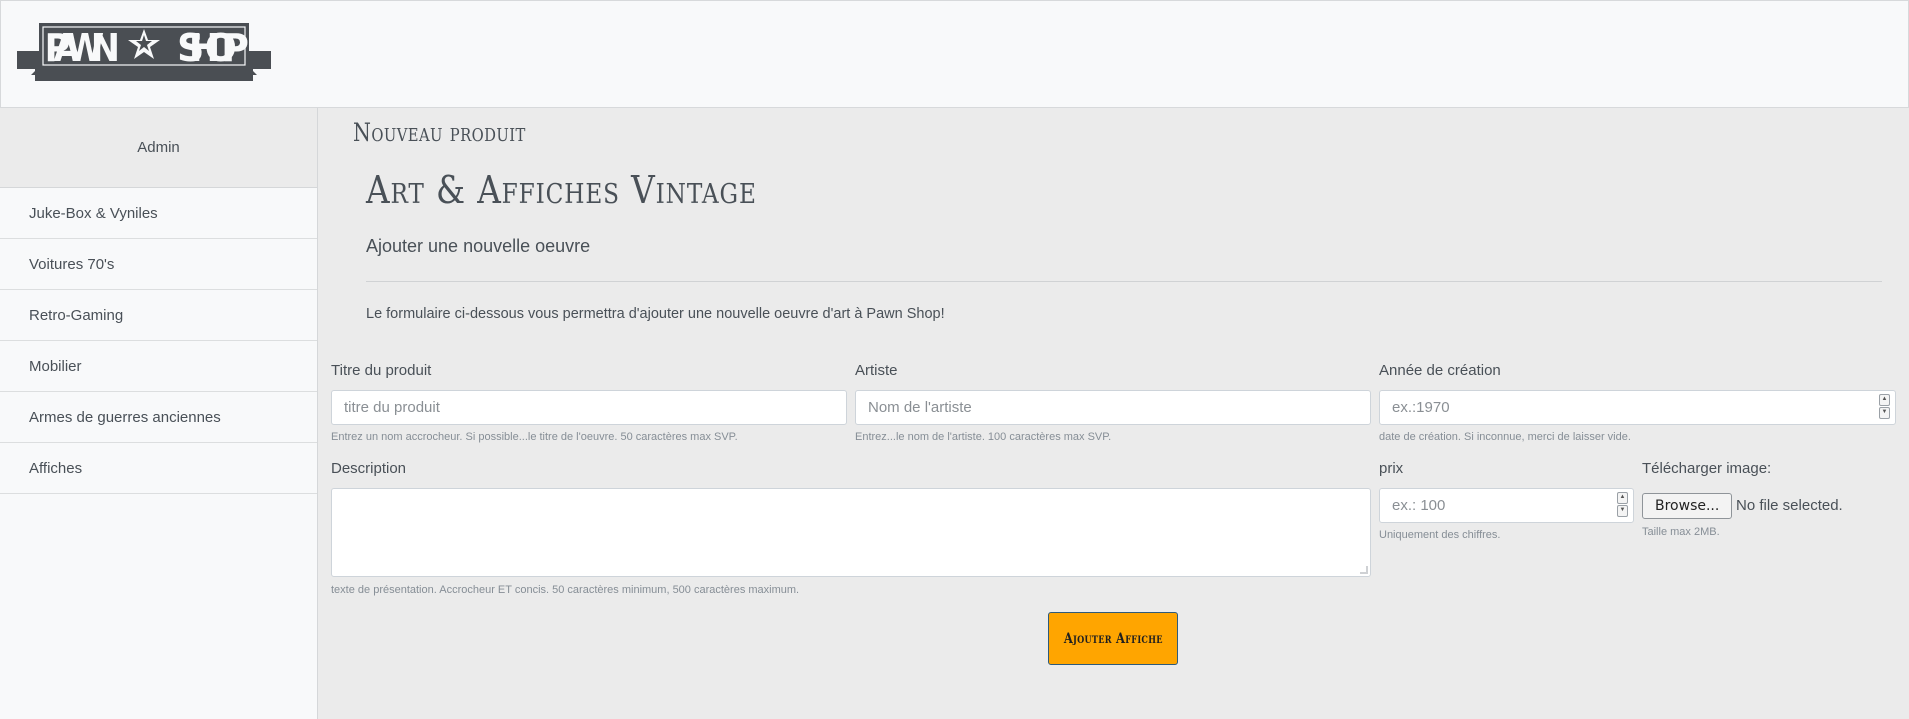 The image size is (1909, 719). Describe the element at coordinates (158, 315) in the screenshot. I see `sidebar-item-retro-gaming: Retro-Gaming` at that location.